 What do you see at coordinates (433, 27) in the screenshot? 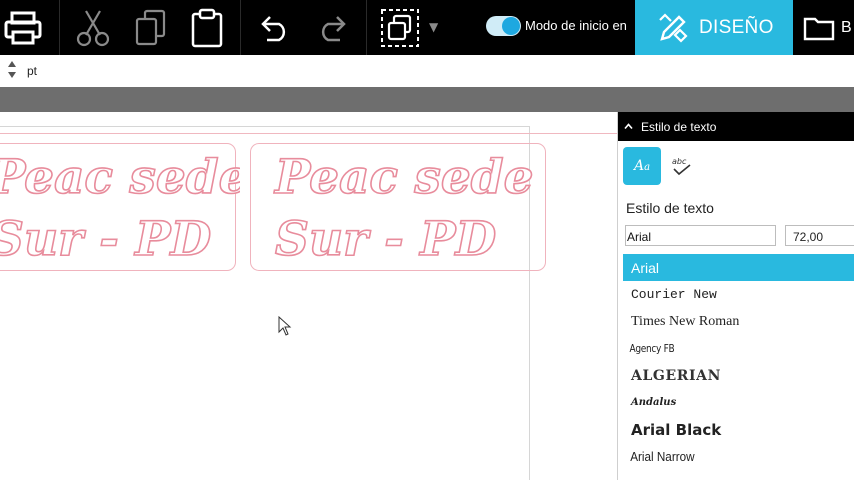
I see `group-dropdown-caret-icon: ▼` at bounding box center [433, 27].